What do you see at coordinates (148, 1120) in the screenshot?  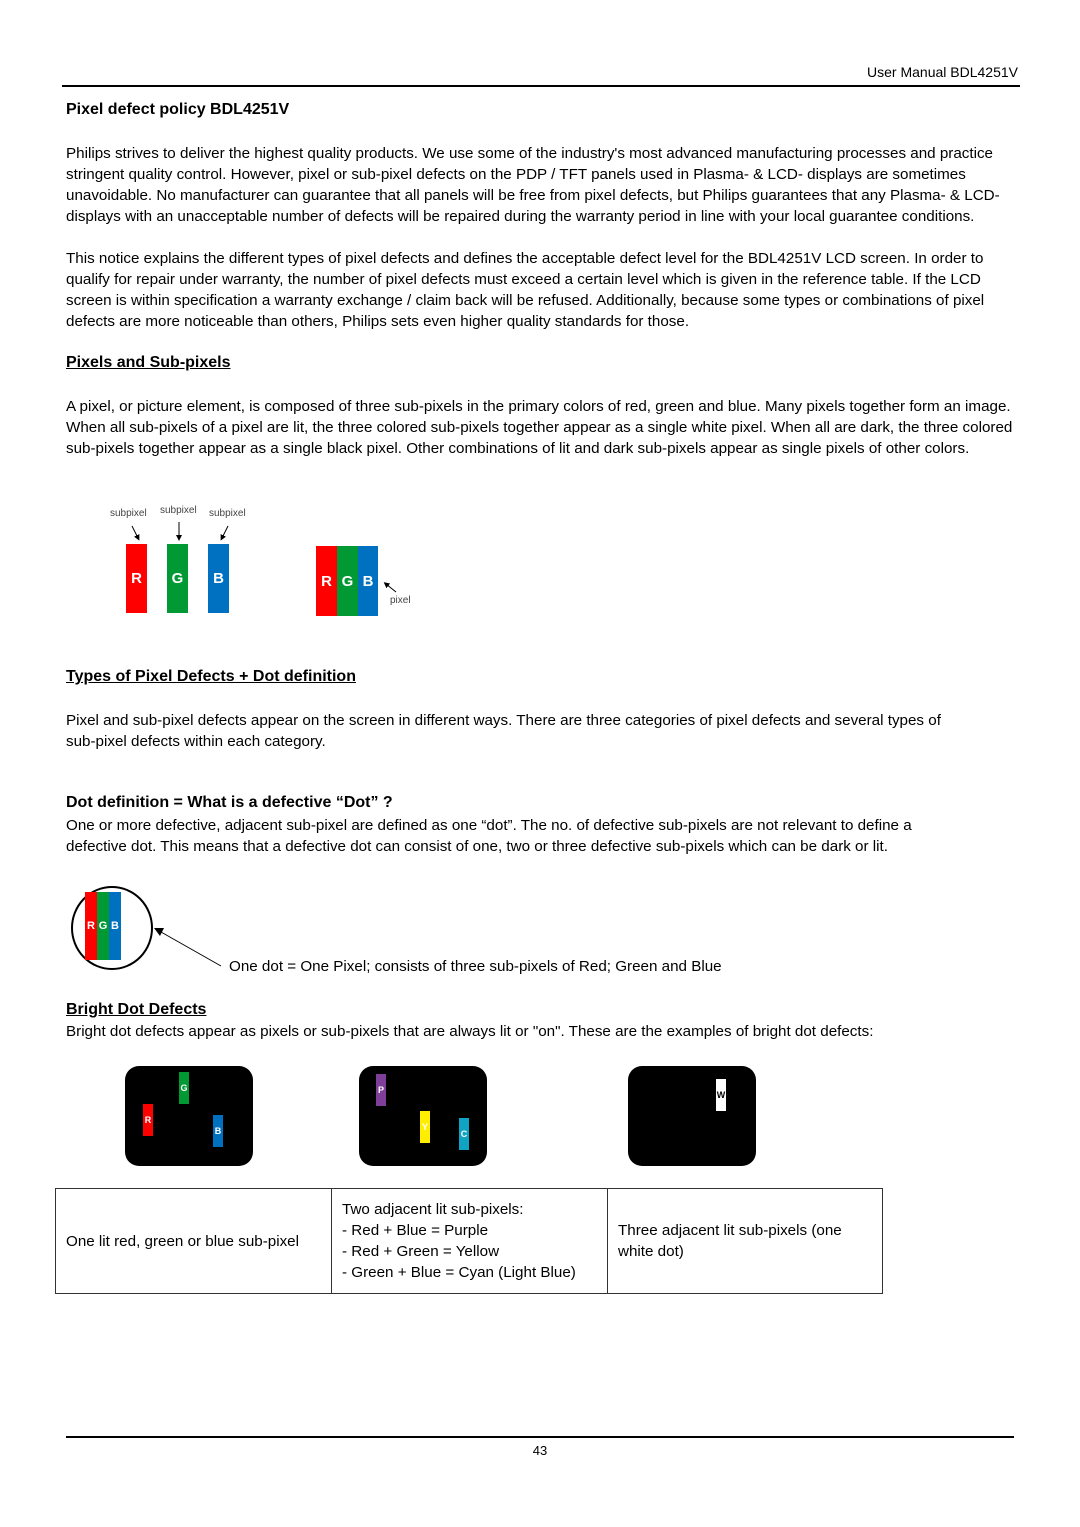 I see `red-lit-subpixel: R` at bounding box center [148, 1120].